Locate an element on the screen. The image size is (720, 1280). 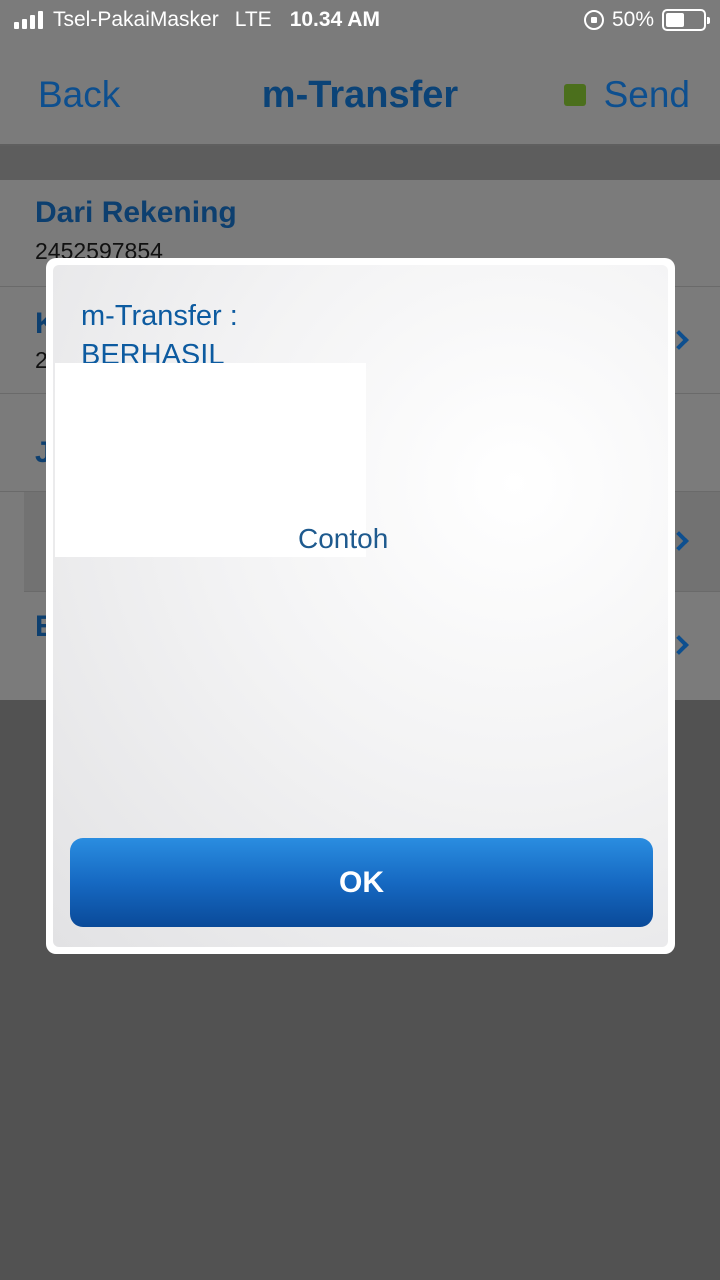
network-type: LTE is located at coordinates (253, 19).